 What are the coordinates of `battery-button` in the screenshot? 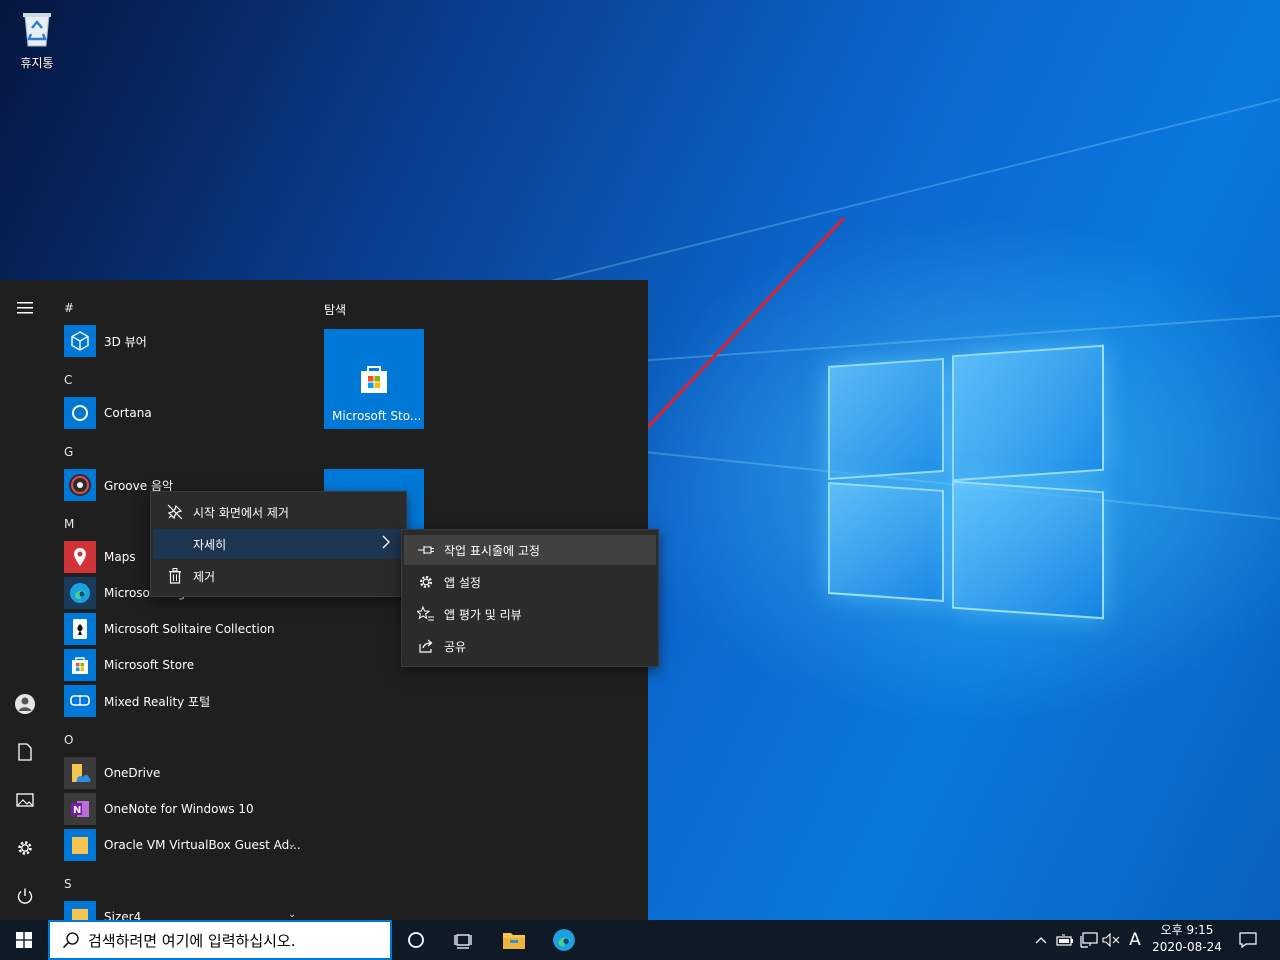 It's located at (1065, 940).